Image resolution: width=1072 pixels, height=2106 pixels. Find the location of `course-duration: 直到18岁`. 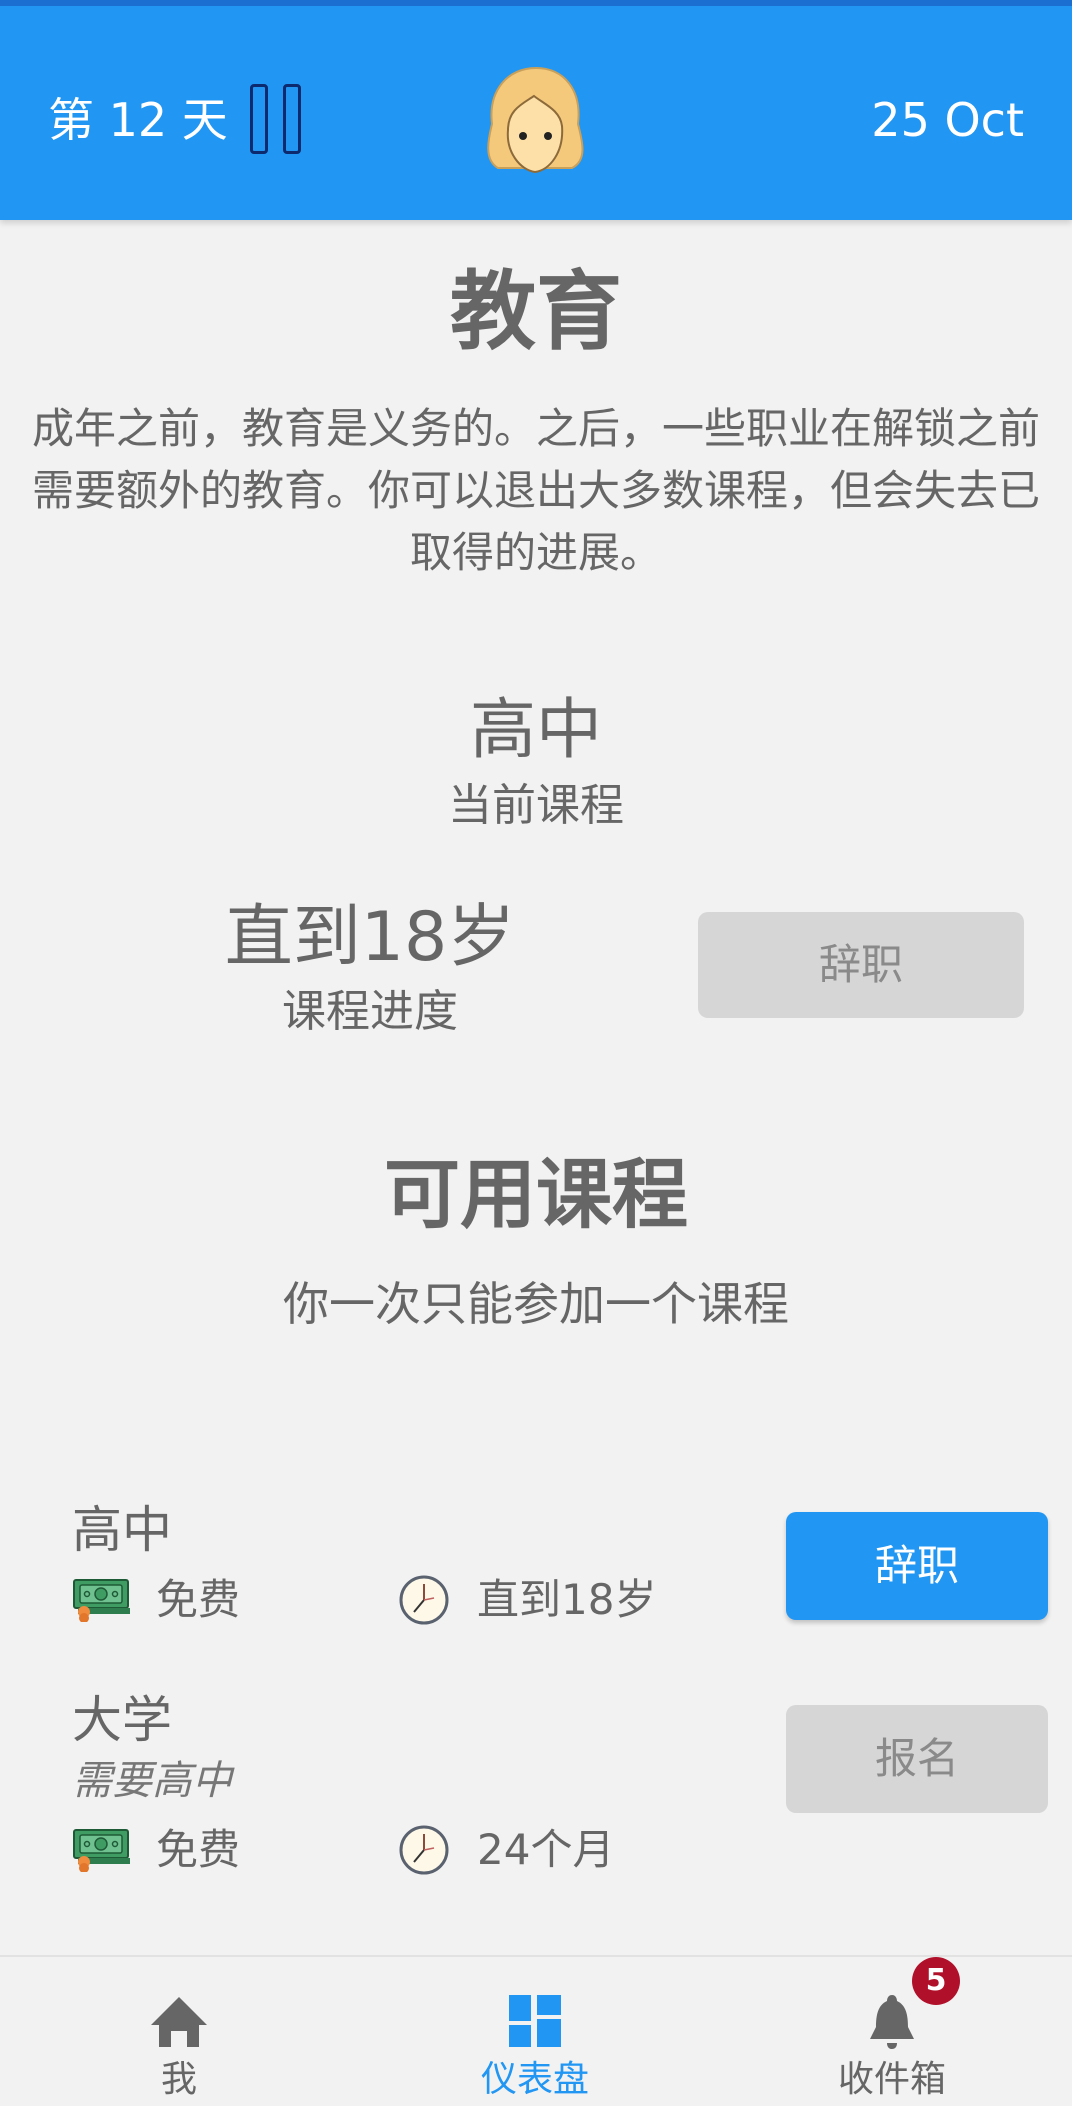

course-duration: 直到18岁 is located at coordinates (567, 1599).